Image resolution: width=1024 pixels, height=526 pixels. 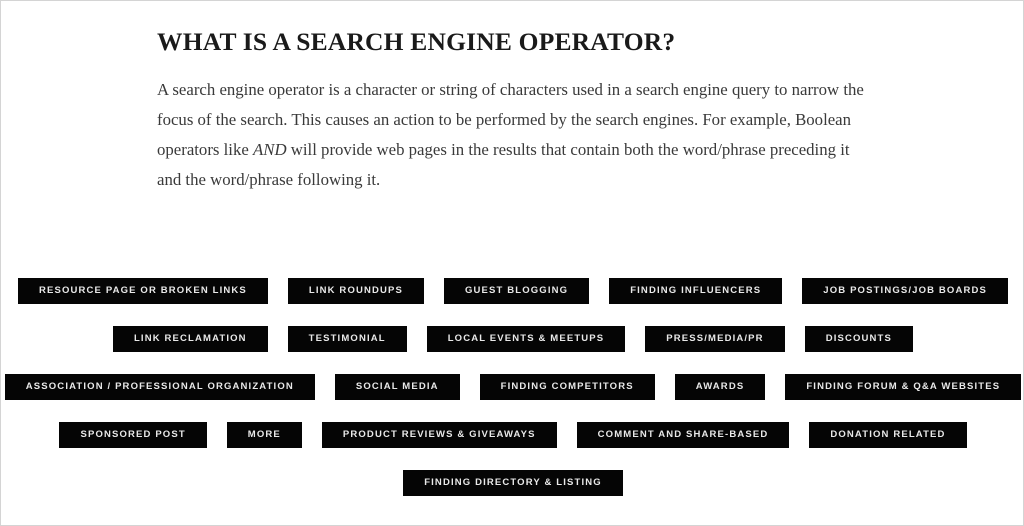 I want to click on tag-button: SOCIAL MEDIA, so click(x=397, y=387).